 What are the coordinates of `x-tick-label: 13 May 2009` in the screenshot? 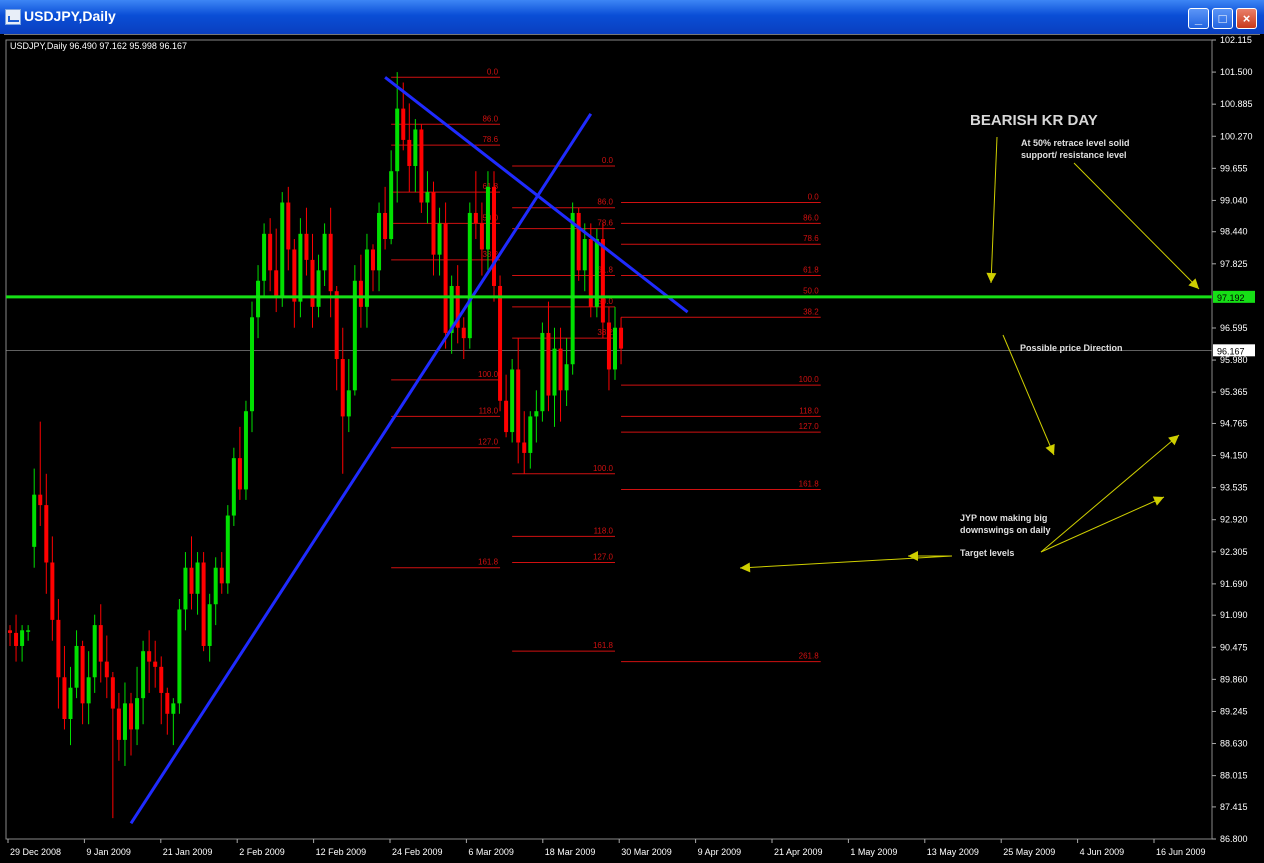 It's located at (953, 852).